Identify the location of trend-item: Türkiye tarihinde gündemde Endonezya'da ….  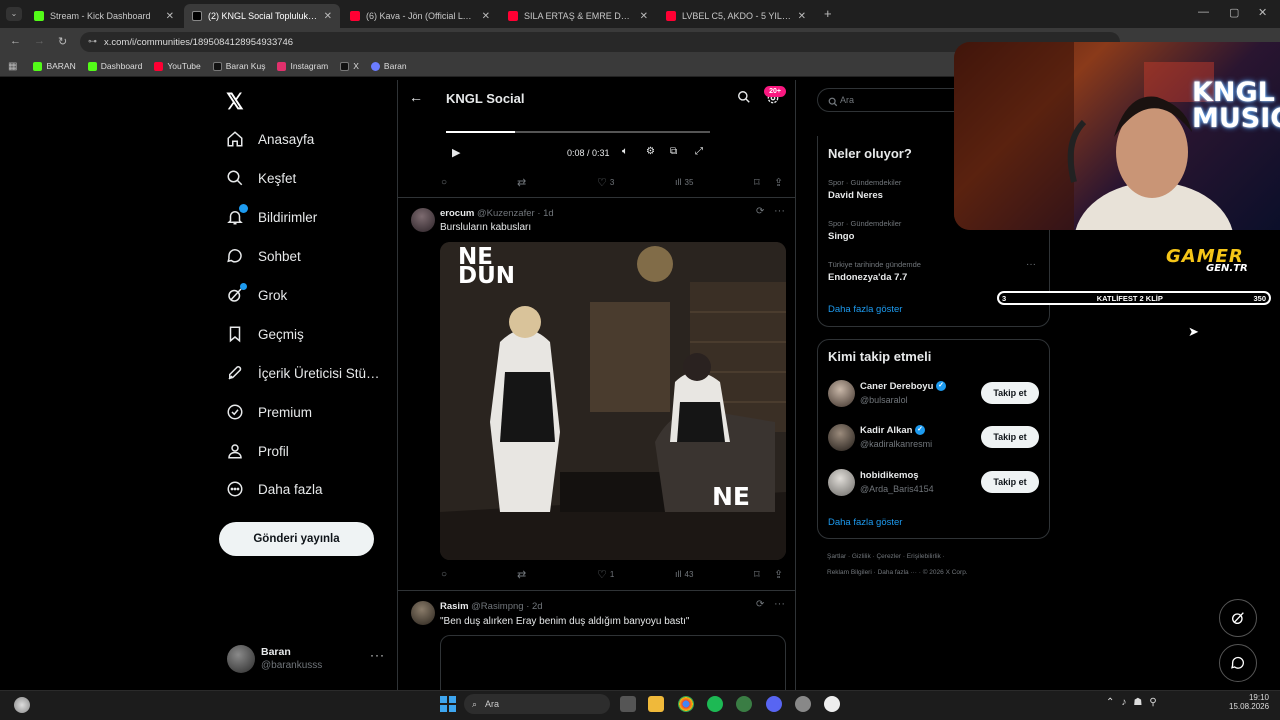
(874, 271).